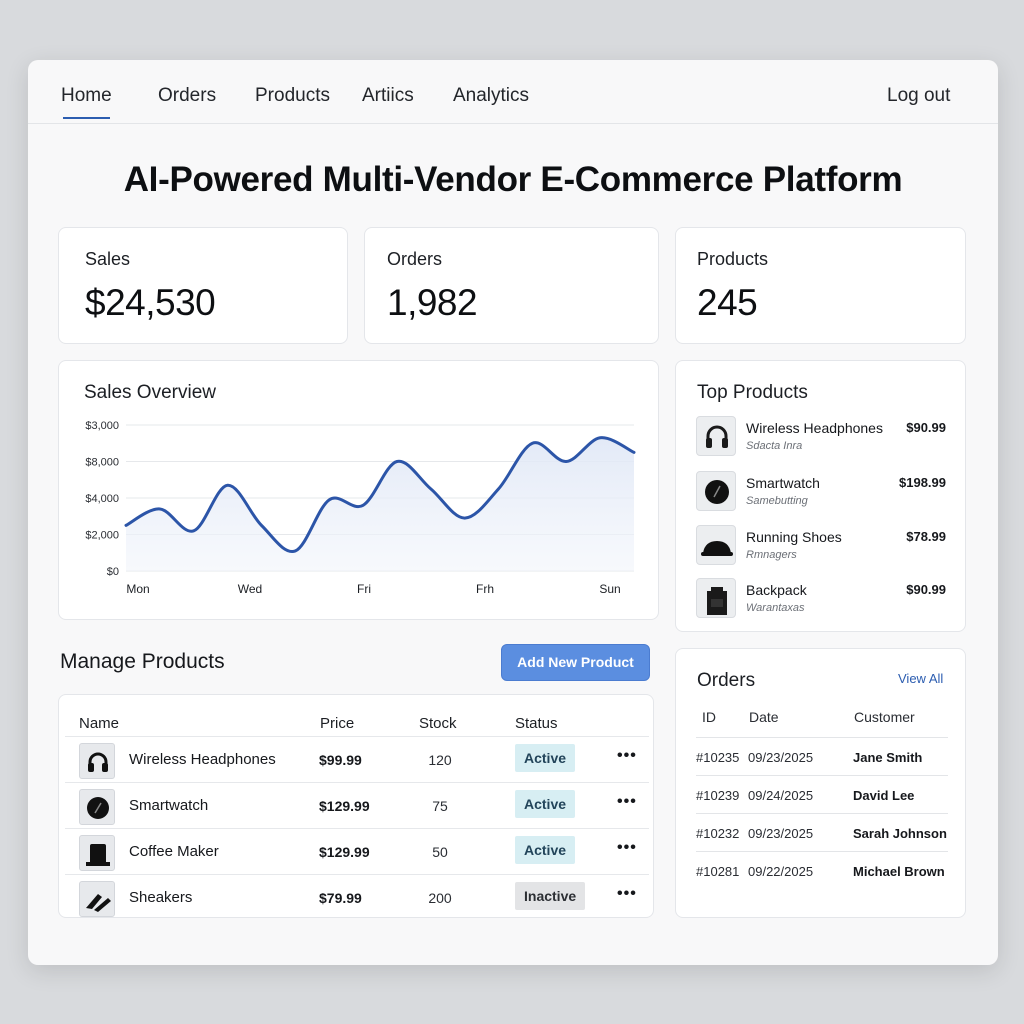 This screenshot has height=1024, width=1024. I want to click on column-header-price: Price, so click(337, 723).